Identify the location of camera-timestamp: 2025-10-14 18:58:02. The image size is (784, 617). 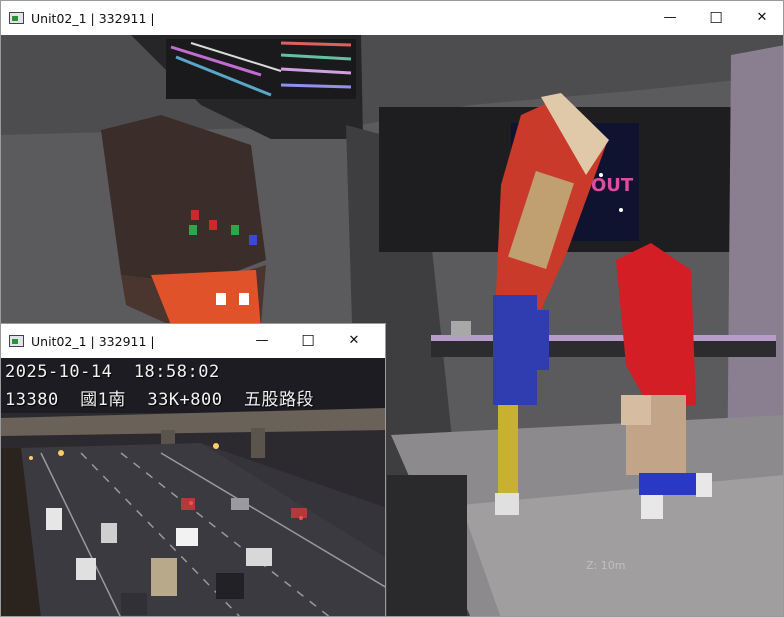
(112, 372).